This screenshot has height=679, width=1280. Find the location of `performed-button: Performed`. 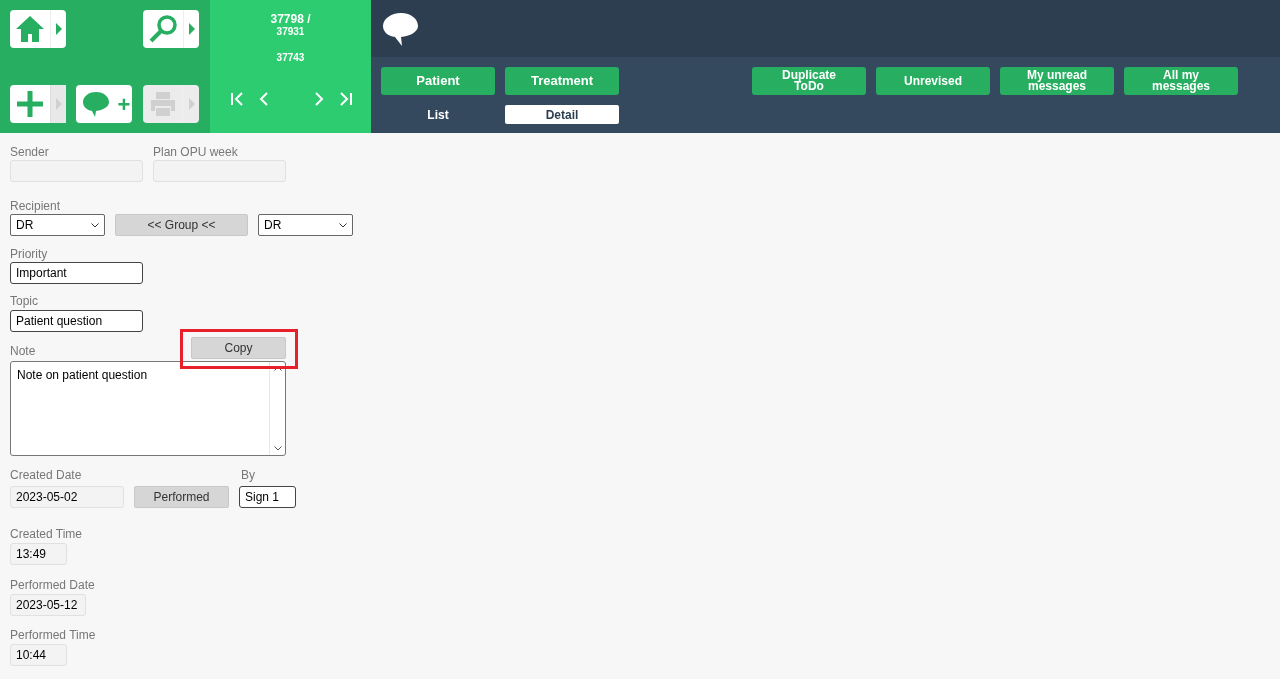

performed-button: Performed is located at coordinates (181, 497).